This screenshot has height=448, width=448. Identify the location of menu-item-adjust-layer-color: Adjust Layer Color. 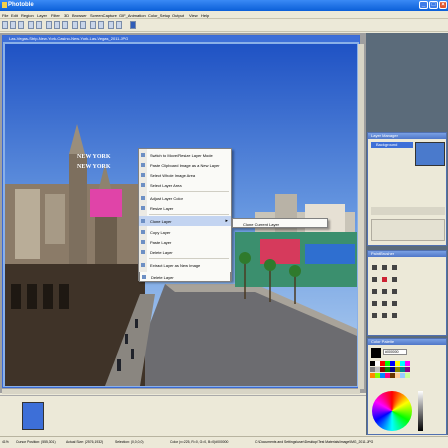
(185, 198).